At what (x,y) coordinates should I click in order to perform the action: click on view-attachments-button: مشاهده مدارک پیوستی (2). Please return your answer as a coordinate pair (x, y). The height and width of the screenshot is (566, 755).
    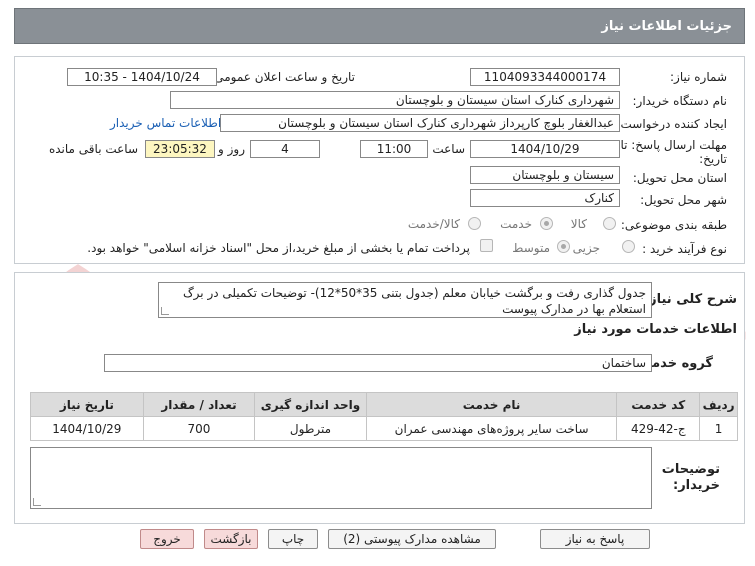
    Looking at the image, I should click on (412, 539).